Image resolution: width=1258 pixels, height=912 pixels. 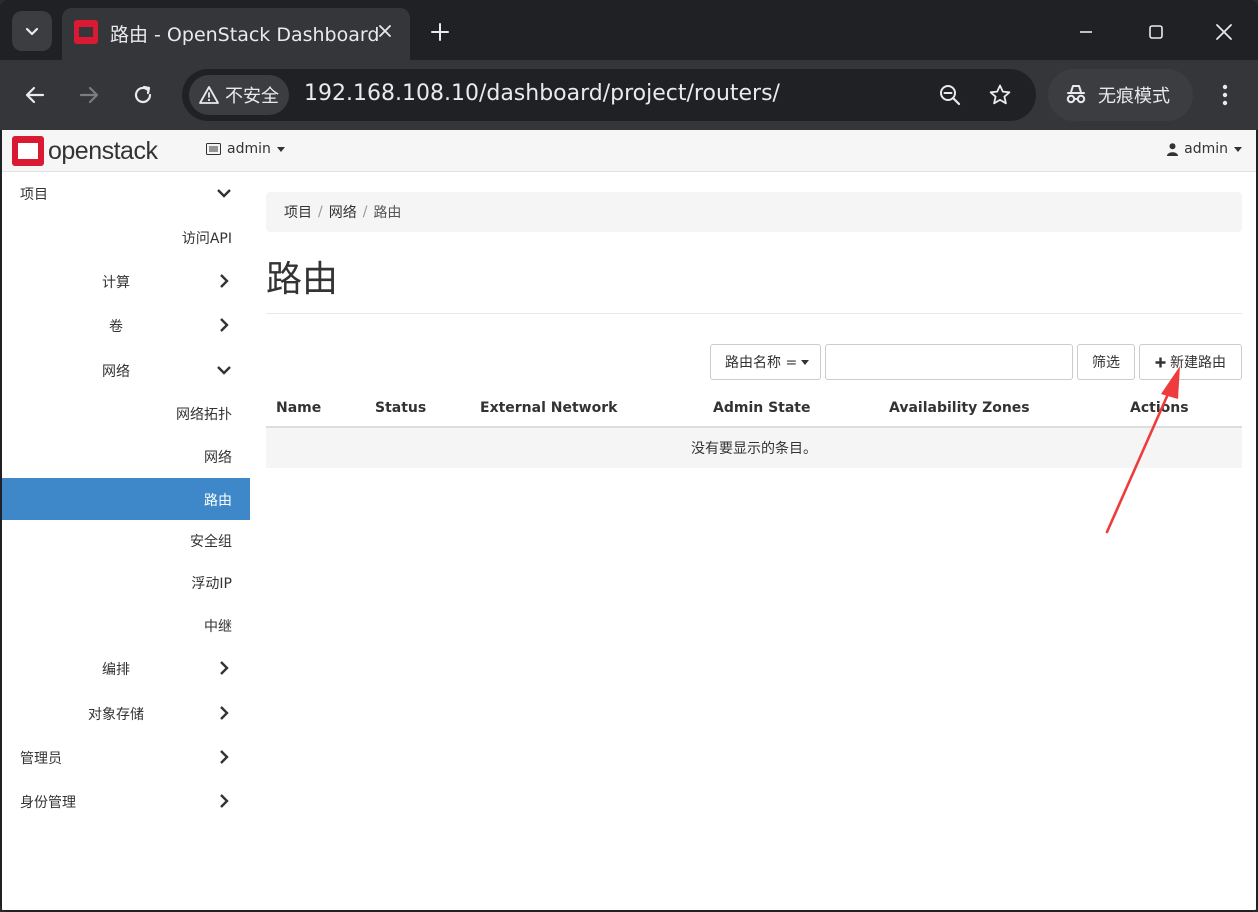 What do you see at coordinates (245, 35) in the screenshot?
I see `tab-title: 路由 - OpenStack Dashboard` at bounding box center [245, 35].